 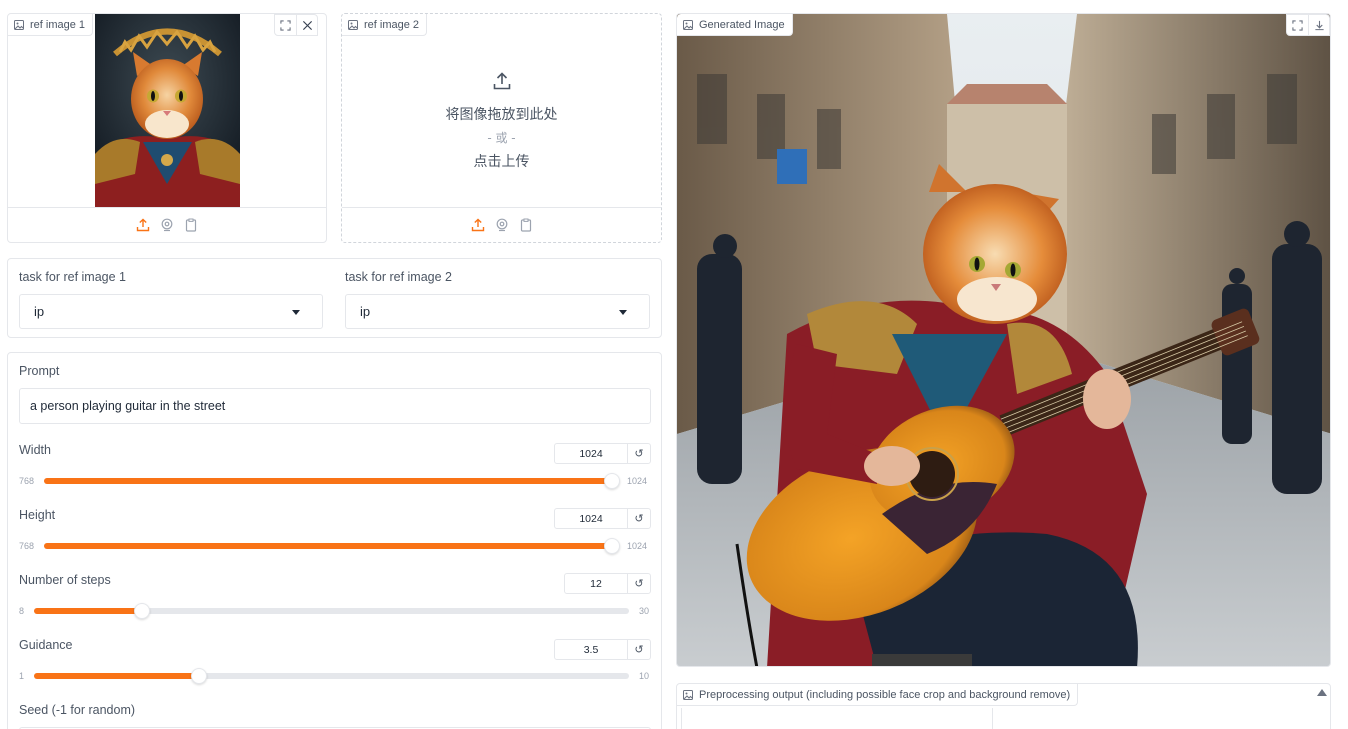 I want to click on height-slider-fill, so click(x=328, y=546).